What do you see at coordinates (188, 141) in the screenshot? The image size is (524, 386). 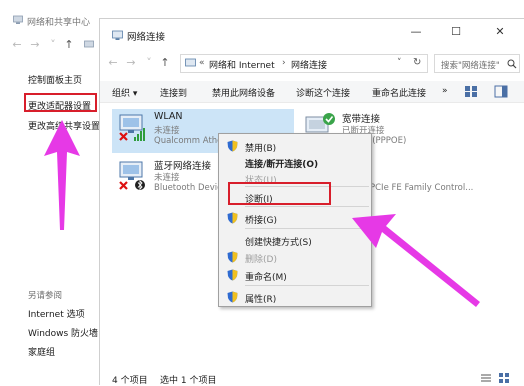 I see `connection-device: Qualcomm Athe` at bounding box center [188, 141].